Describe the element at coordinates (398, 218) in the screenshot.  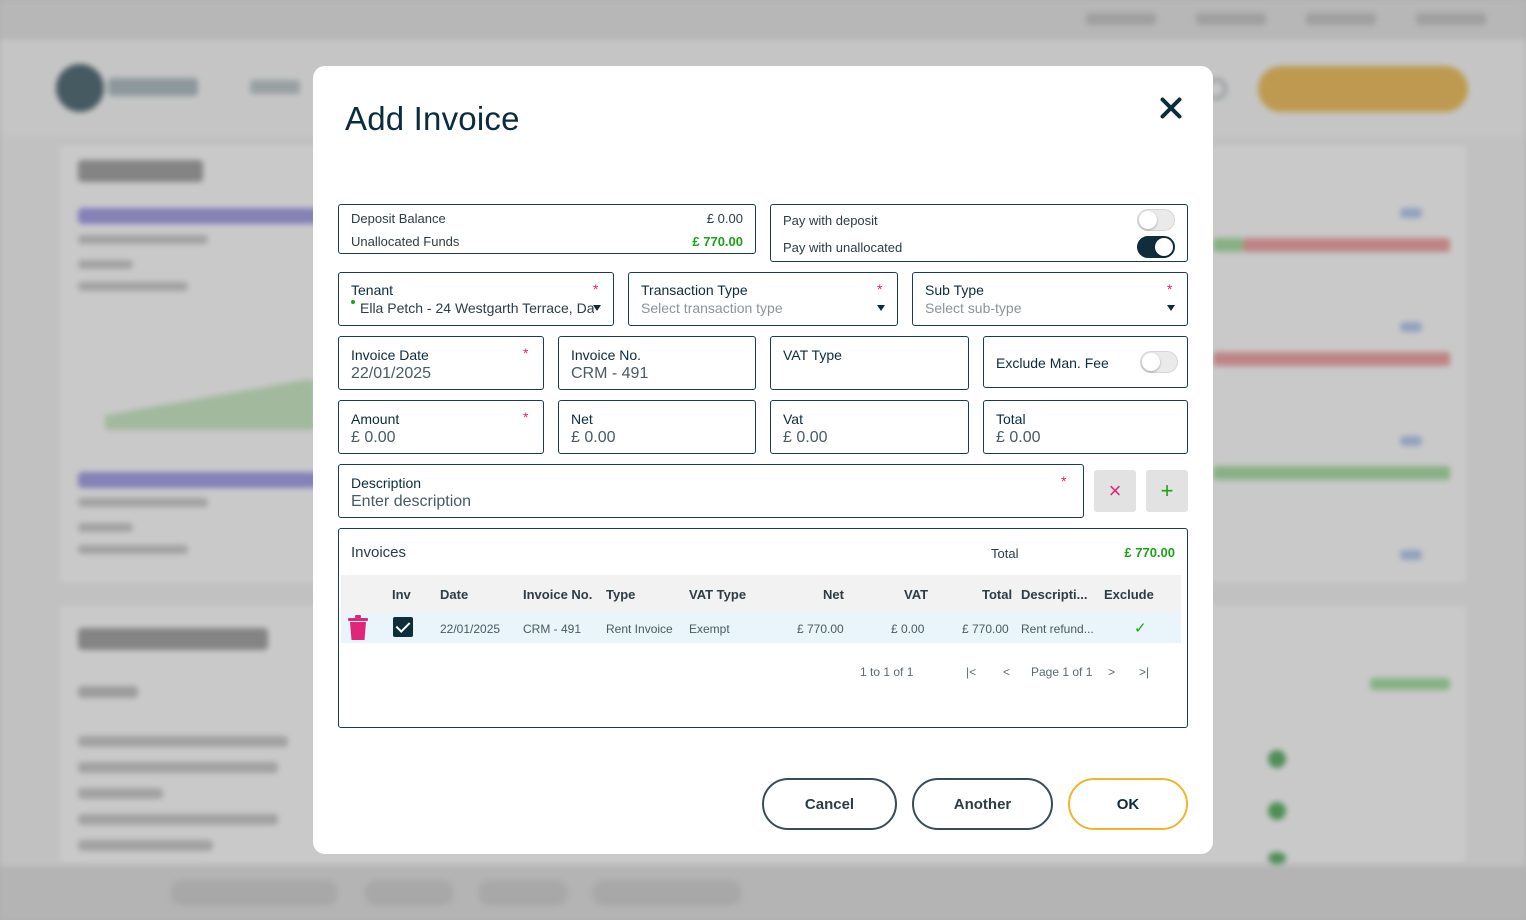
I see `deposit-balance-label: Deposit Balance` at that location.